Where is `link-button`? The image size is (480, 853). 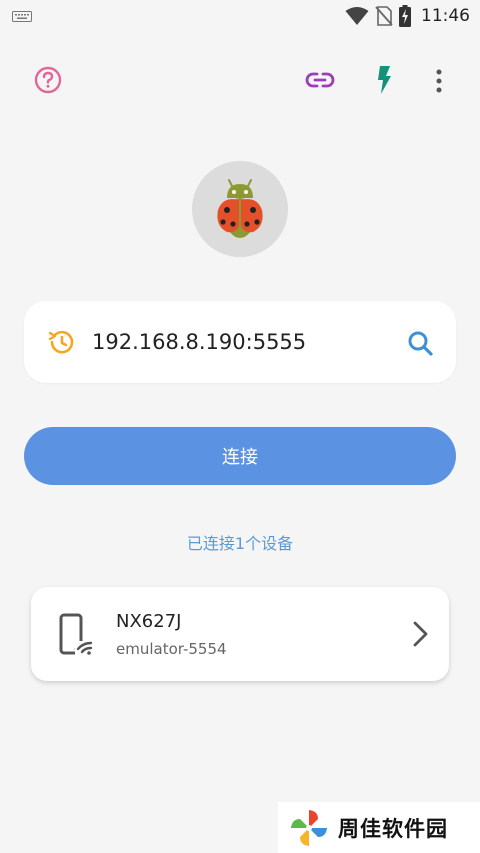 link-button is located at coordinates (320, 80).